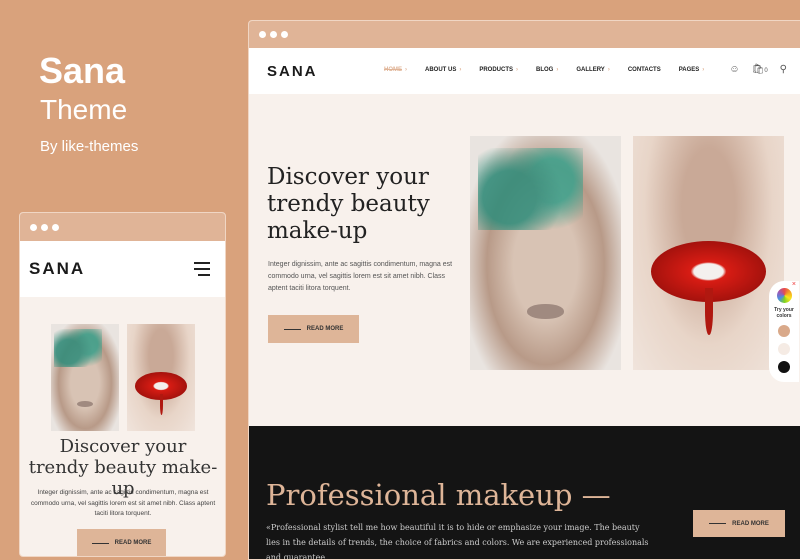 The width and height of the screenshot is (800, 560). I want to click on nav-item-about-us: ABOUT US ›, so click(443, 70).